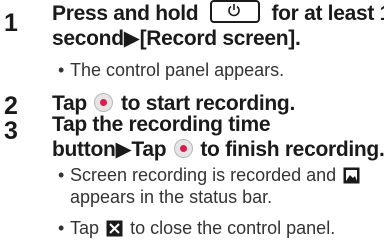 The width and height of the screenshot is (384, 252). What do you see at coordinates (233, 228) in the screenshot?
I see `bullet-text: to close the control panel.` at bounding box center [233, 228].